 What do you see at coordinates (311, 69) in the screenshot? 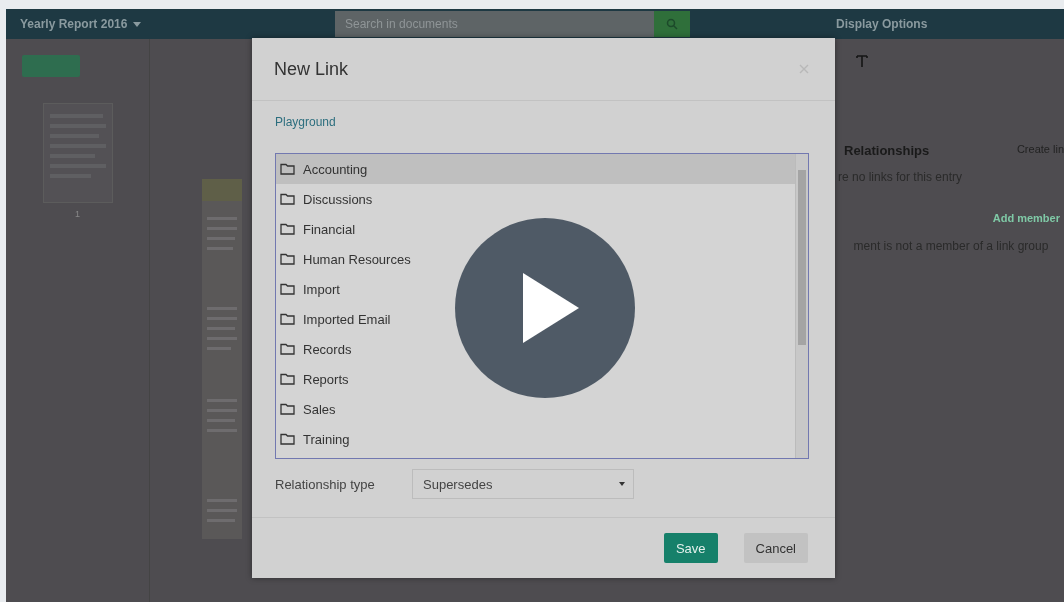
I see `dialog-title: New Link` at bounding box center [311, 69].